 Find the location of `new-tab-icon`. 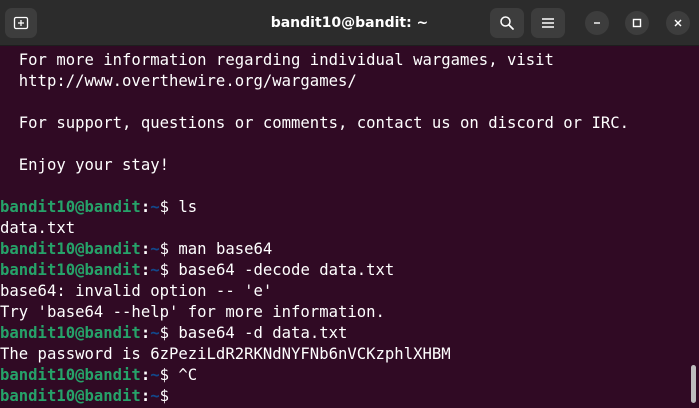

new-tab-icon is located at coordinates (21, 23).